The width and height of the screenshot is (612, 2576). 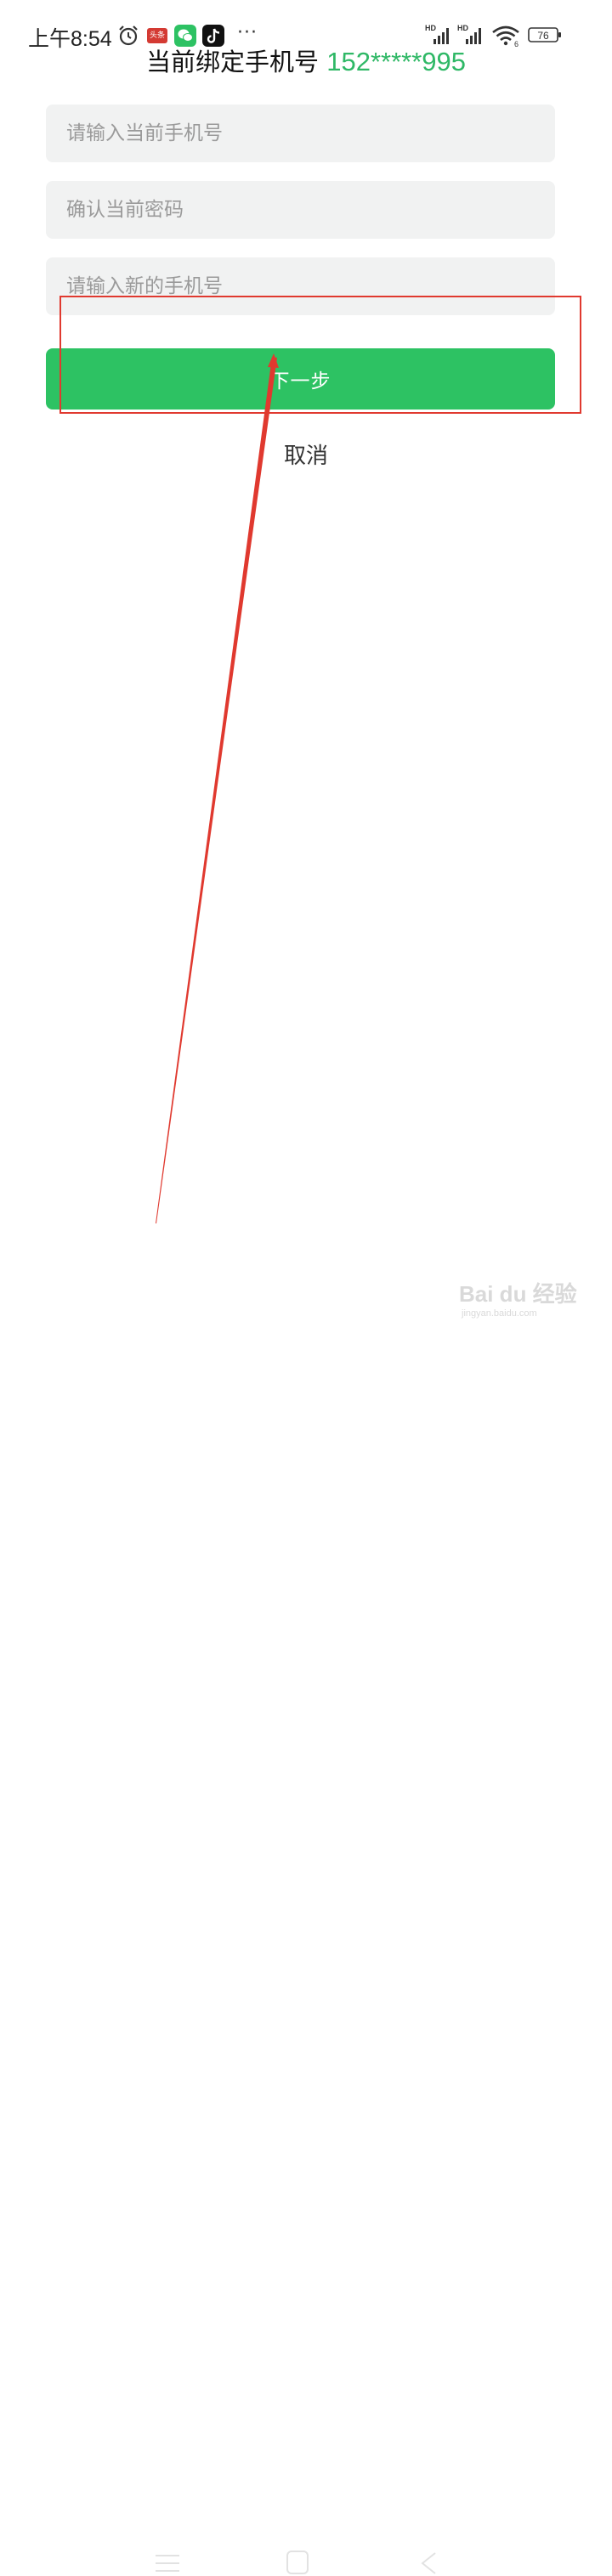 I want to click on watermark-logo: Bai du 经验, so click(x=518, y=1294).